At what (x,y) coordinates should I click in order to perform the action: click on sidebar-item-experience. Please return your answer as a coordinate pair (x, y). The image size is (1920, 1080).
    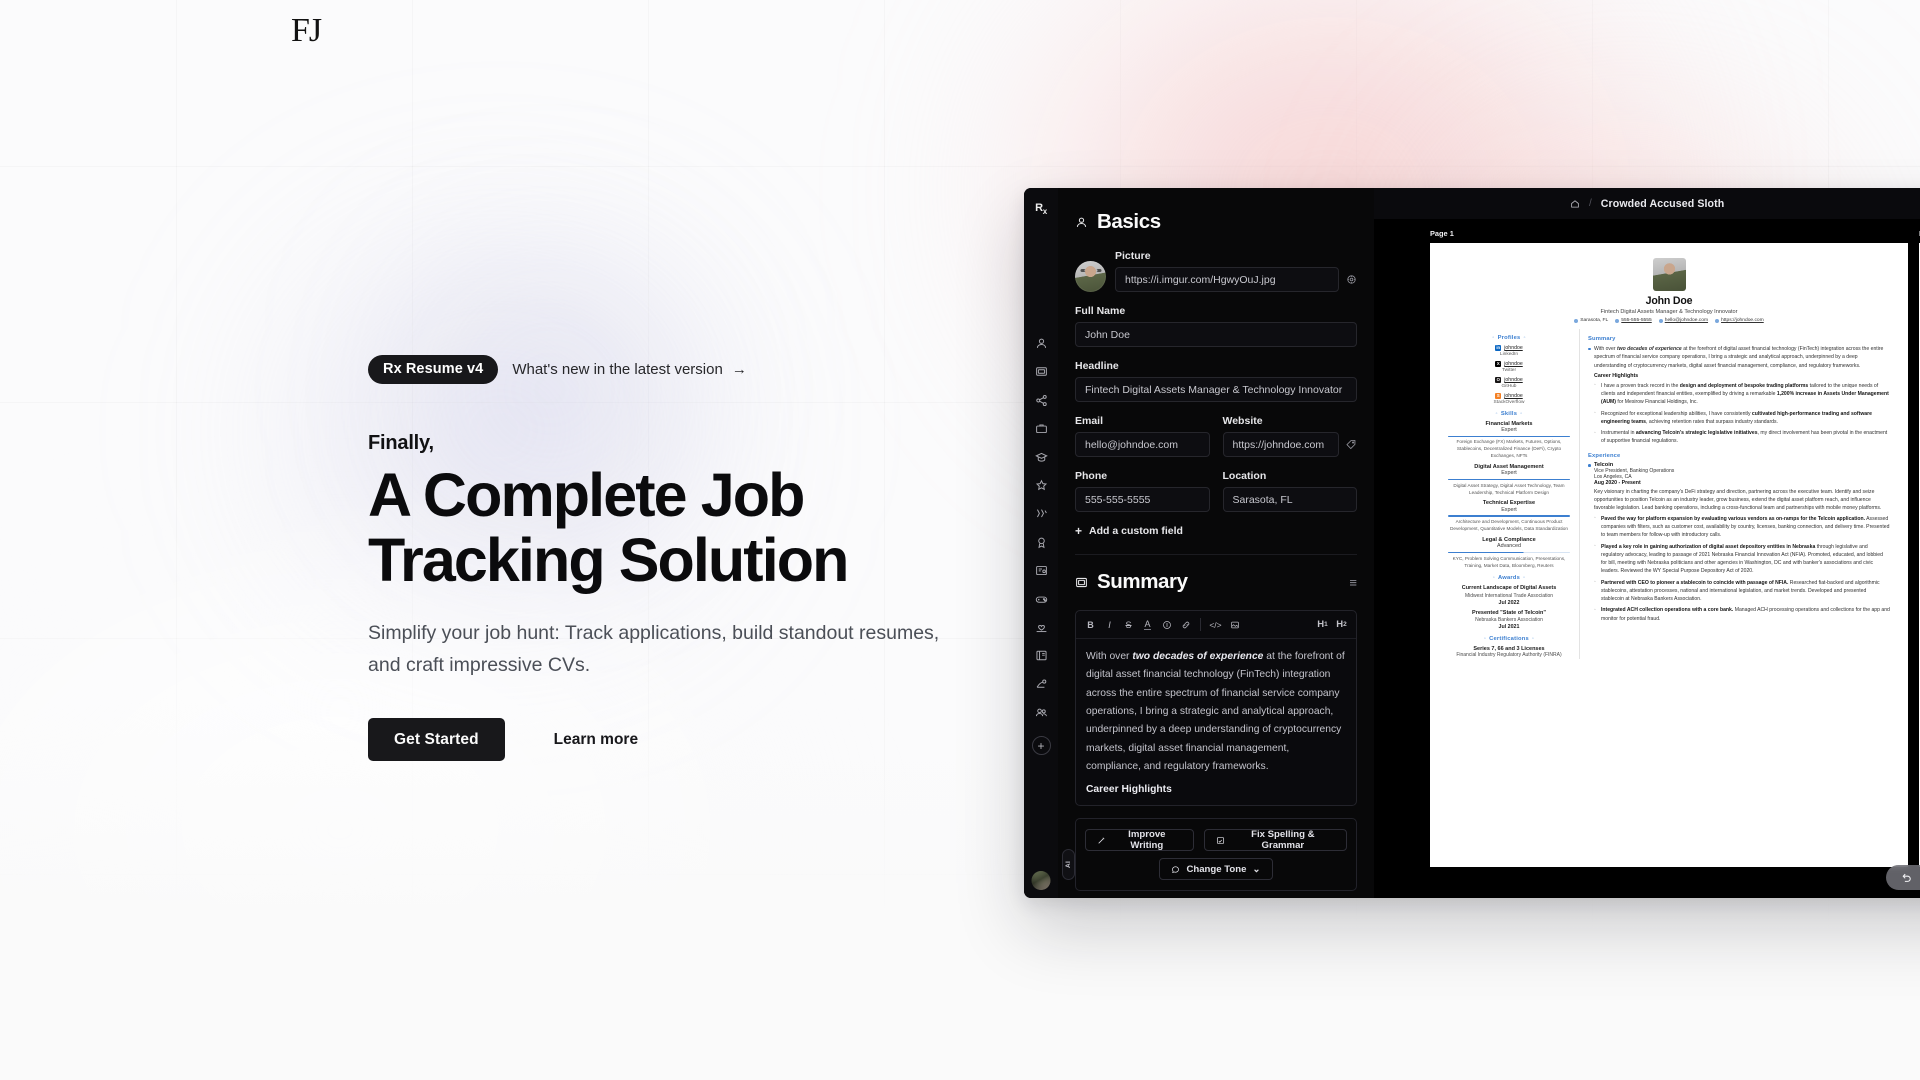
    Looking at the image, I should click on (1041, 428).